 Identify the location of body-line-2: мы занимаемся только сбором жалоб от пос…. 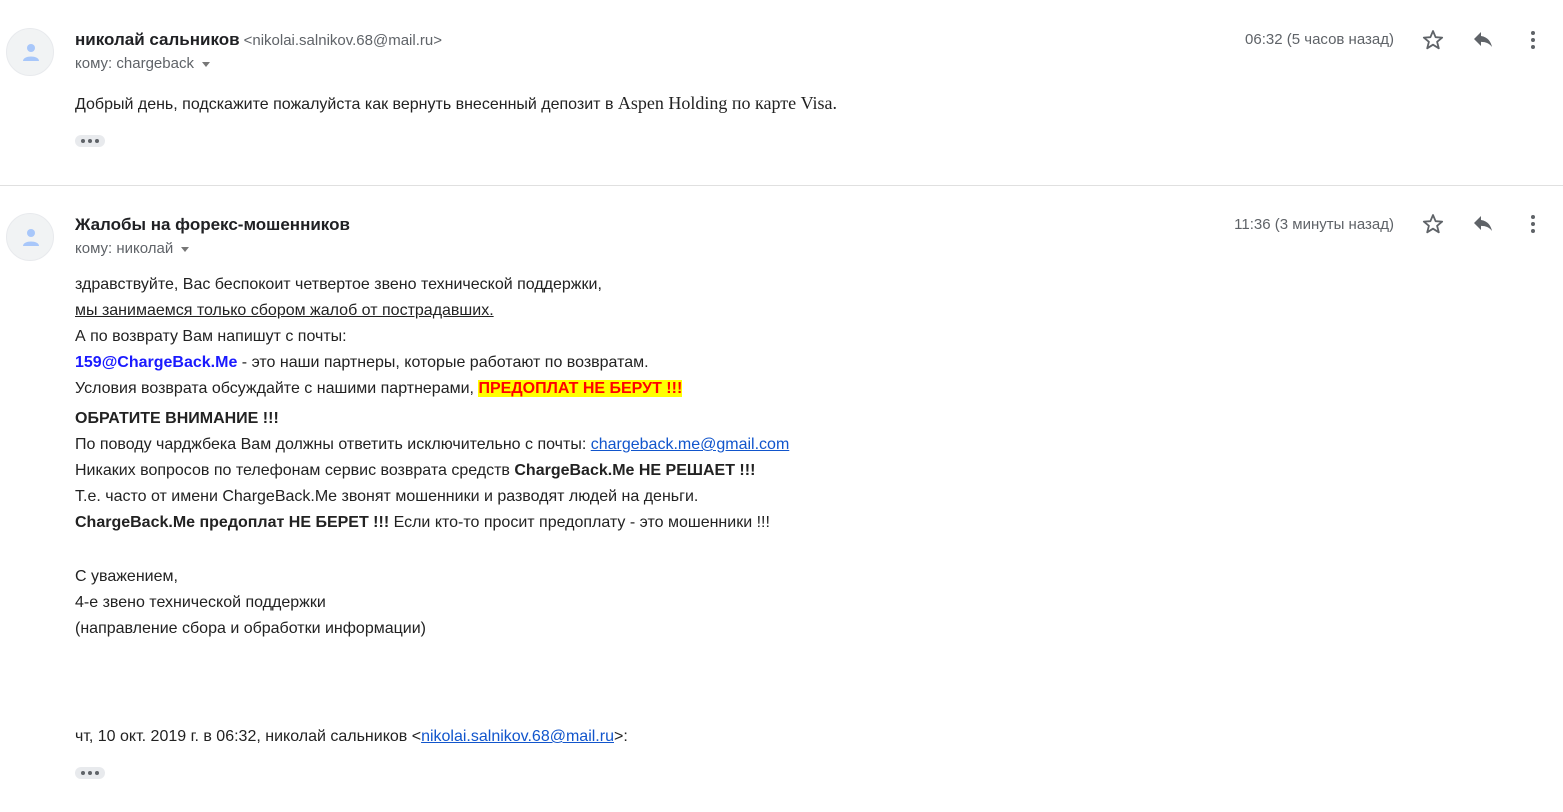
(284, 310).